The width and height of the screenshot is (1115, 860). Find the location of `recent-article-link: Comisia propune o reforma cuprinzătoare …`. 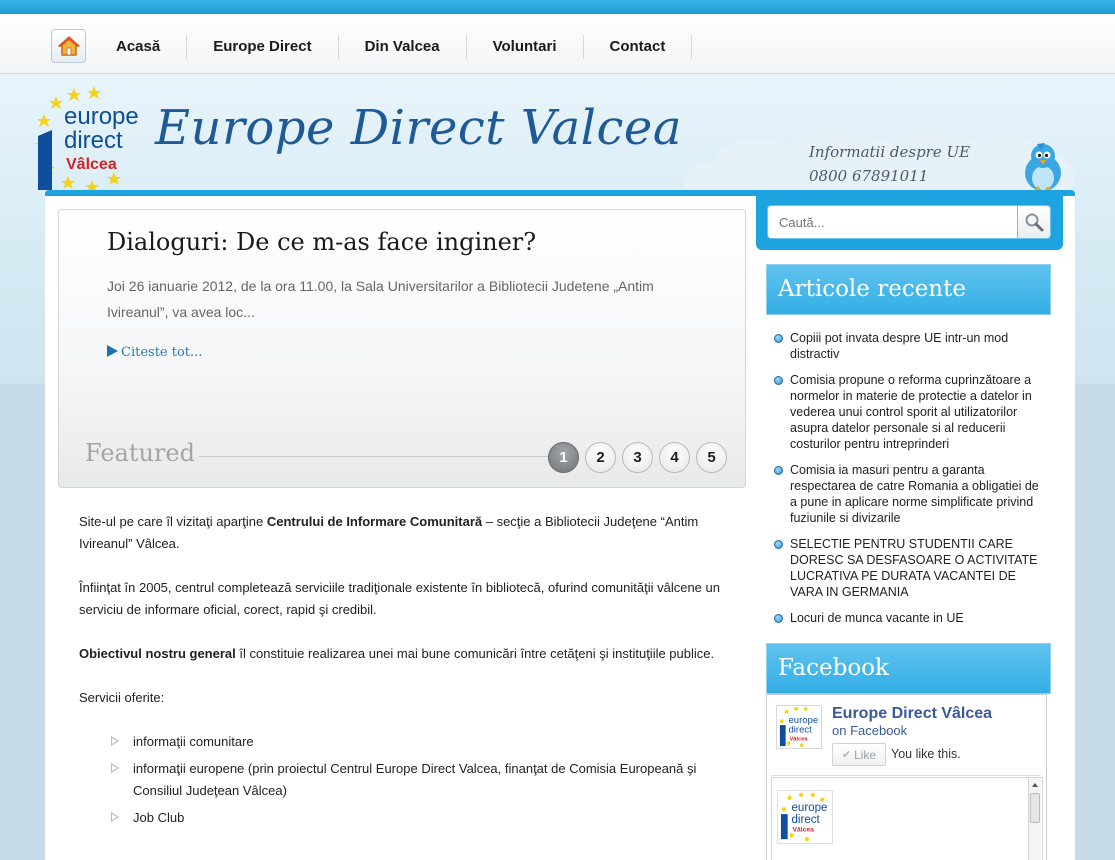

recent-article-link: Comisia propune o reforma cuprinzătoare … is located at coordinates (910, 412).